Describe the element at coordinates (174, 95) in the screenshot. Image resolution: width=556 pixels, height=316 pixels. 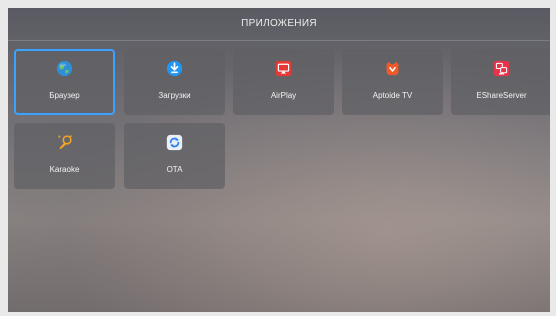
I see `app-label: Загрузки` at that location.